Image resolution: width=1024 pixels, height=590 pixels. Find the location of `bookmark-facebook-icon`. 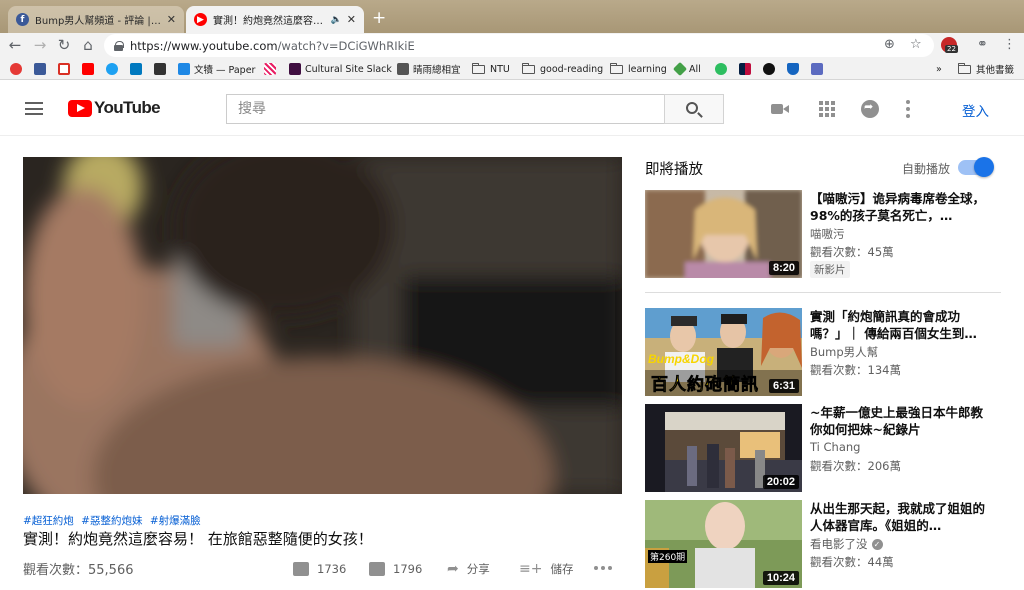

bookmark-facebook-icon is located at coordinates (42, 69).